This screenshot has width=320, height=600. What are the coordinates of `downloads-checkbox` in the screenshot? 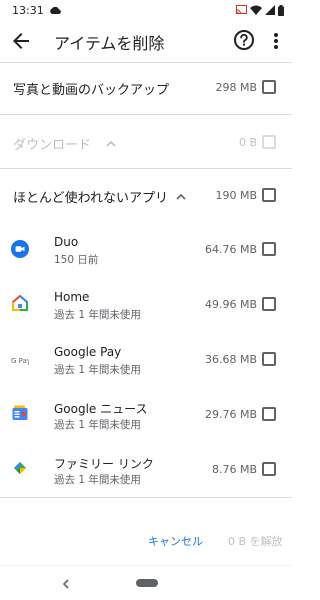 It's located at (269, 142).